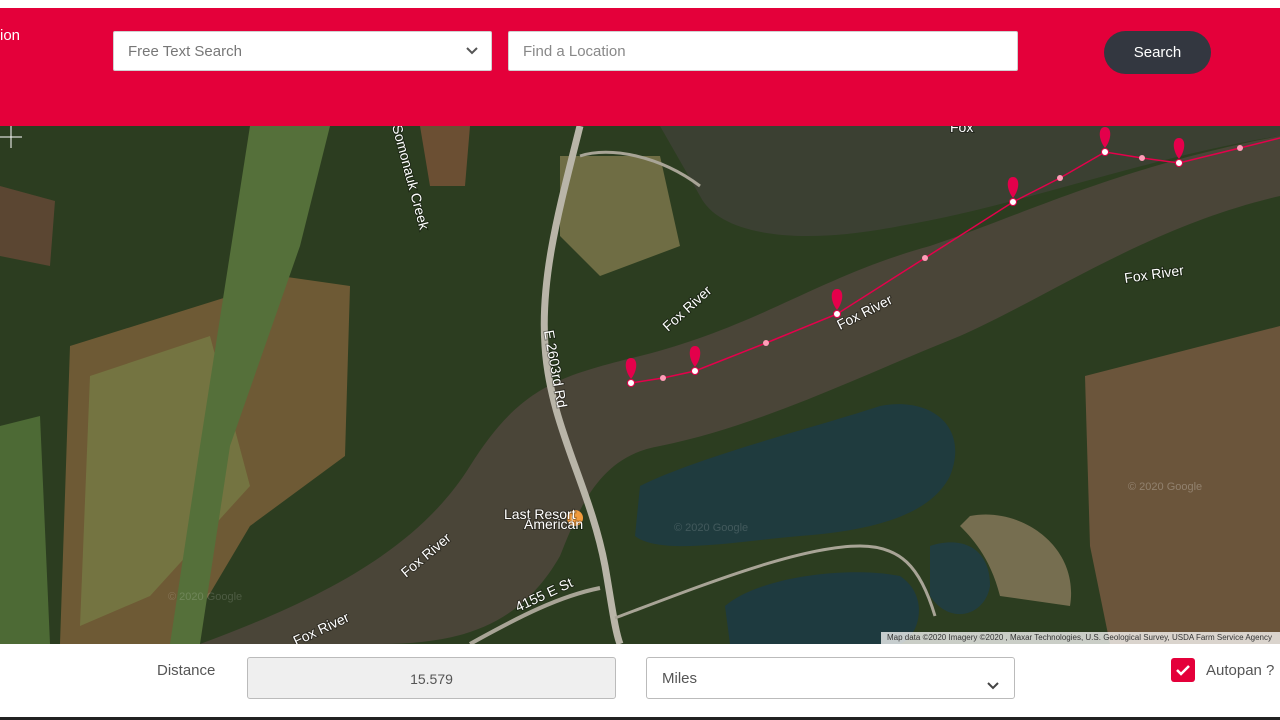  Describe the element at coordinates (10, 35) in the screenshot. I see `app-title-fragment: ion` at that location.